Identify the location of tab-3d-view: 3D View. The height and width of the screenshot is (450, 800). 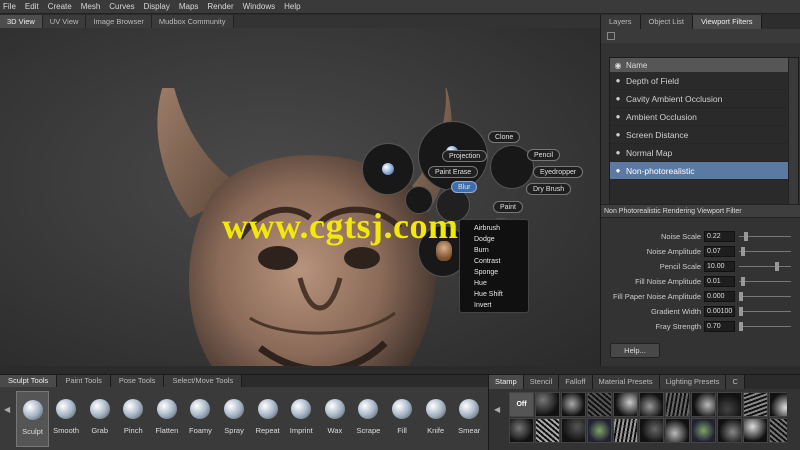
(21, 21).